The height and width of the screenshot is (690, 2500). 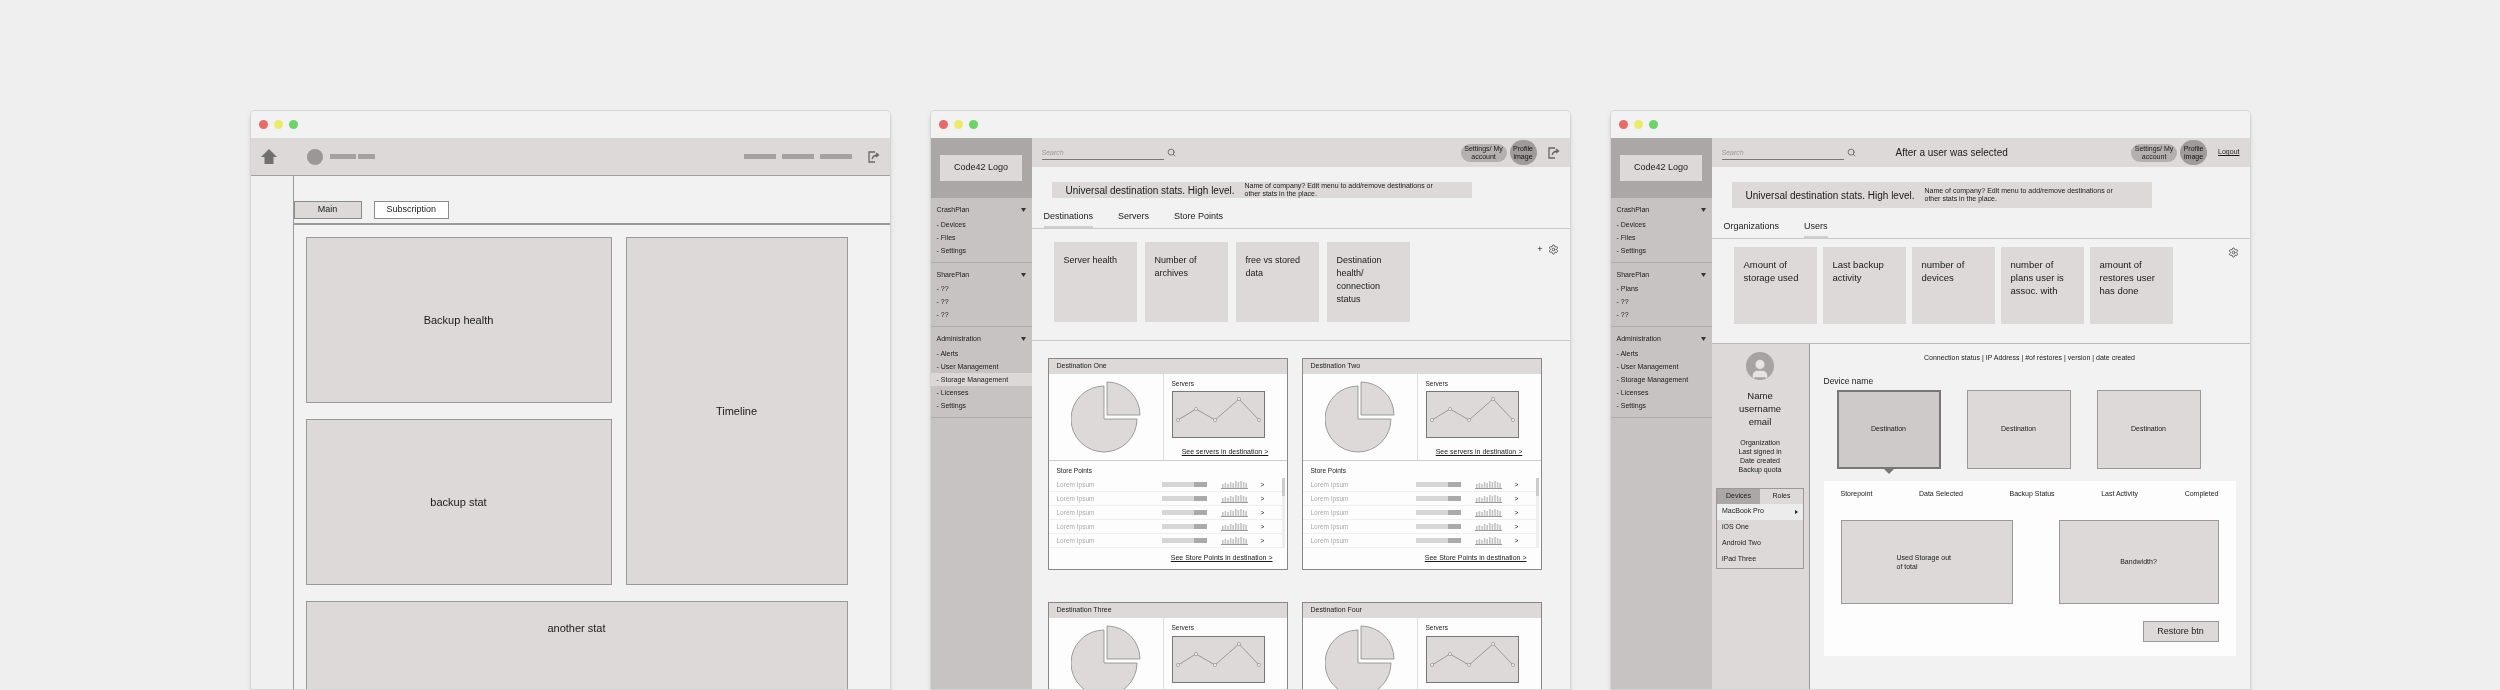 I want to click on tab: Main, so click(x=327, y=210).